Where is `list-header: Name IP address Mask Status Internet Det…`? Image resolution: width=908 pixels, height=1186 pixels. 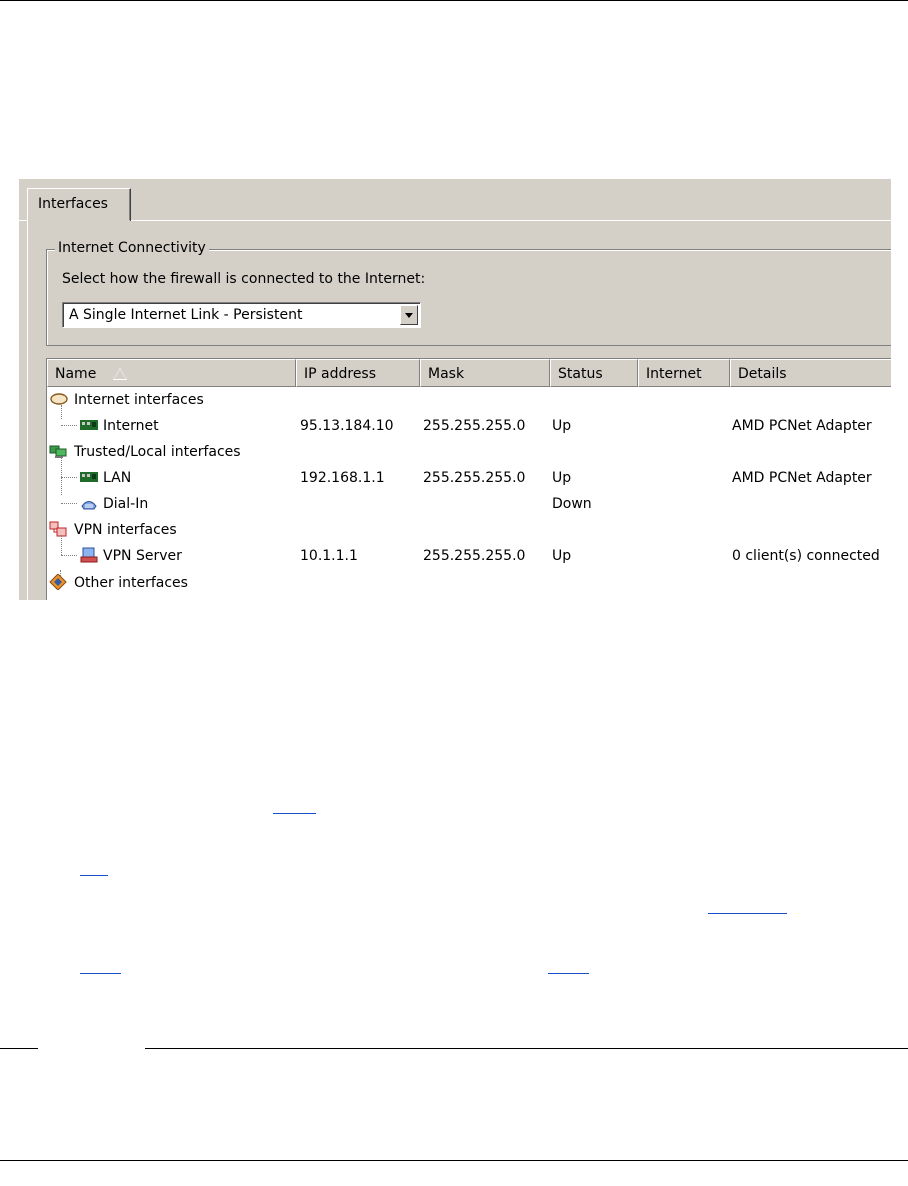 list-header: Name IP address Mask Status Internet Det… is located at coordinates (469, 373).